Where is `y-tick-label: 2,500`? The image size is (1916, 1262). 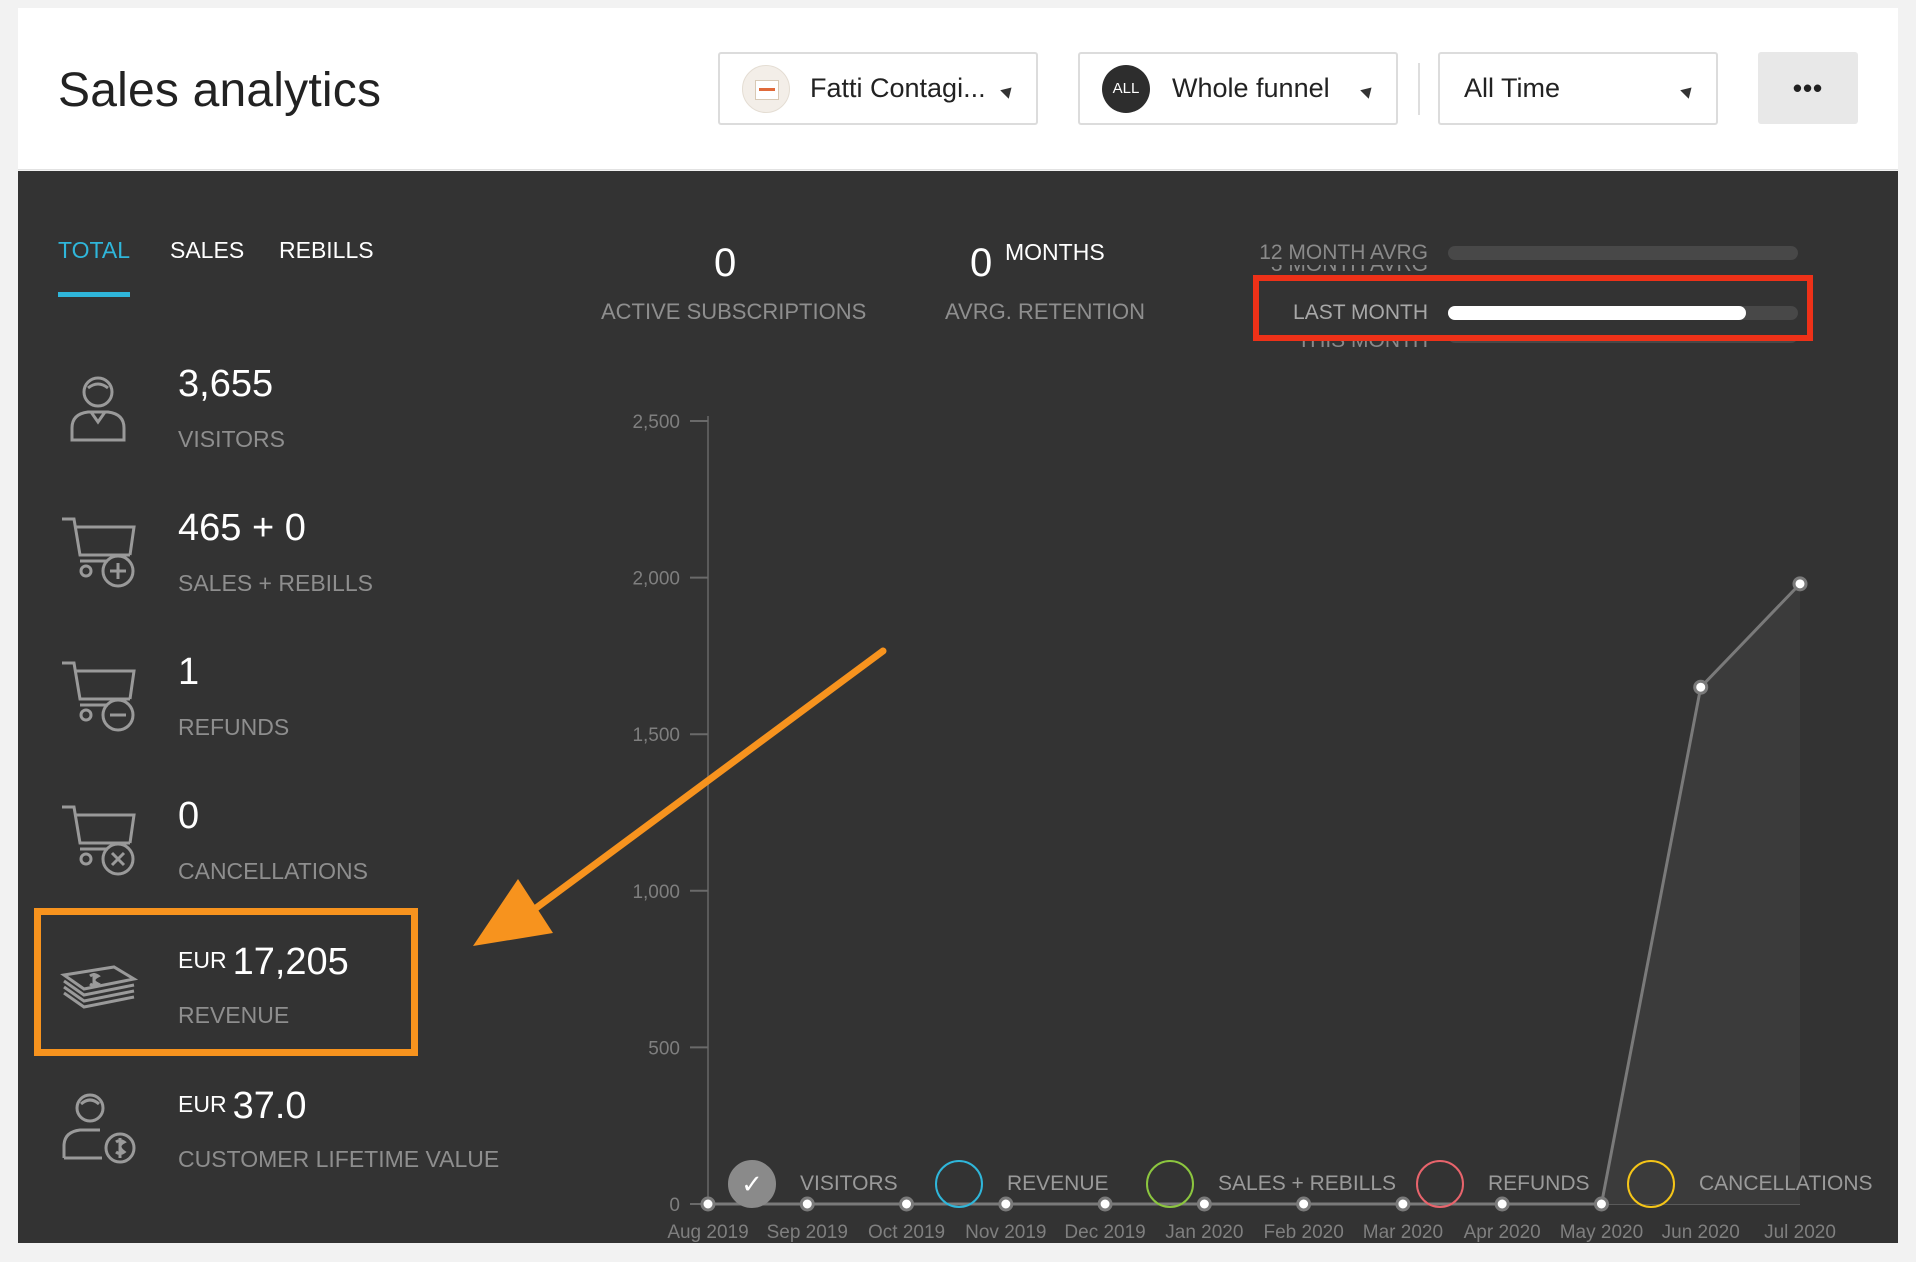 y-tick-label: 2,500 is located at coordinates (656, 422).